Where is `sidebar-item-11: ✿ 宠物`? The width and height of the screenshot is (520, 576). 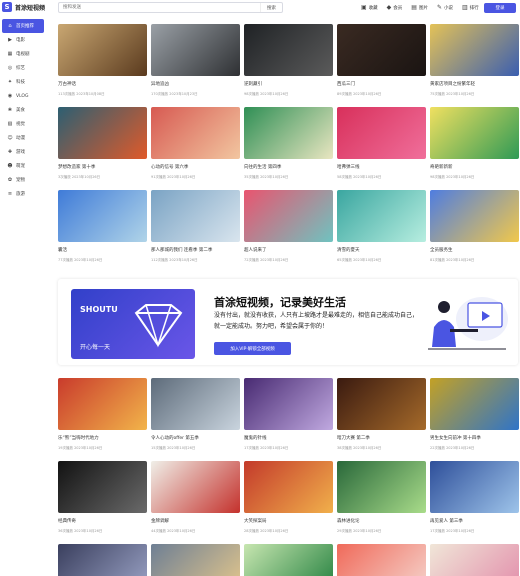
sidebar-item-11: ✿ 宠物 is located at coordinates (23, 180).